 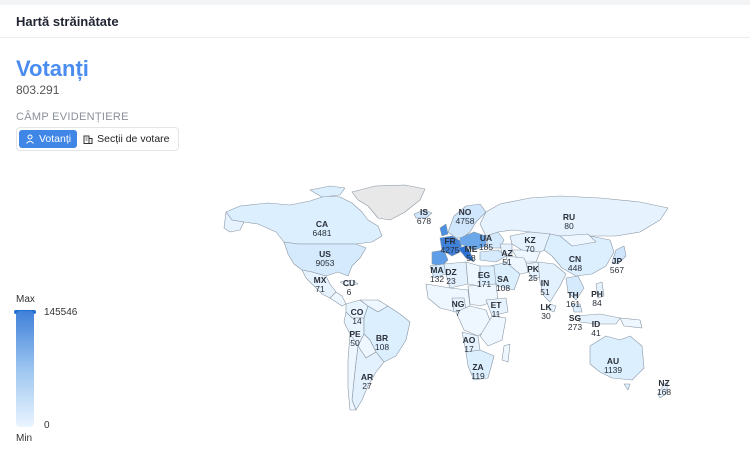 I want to click on country-value-label-KZ: 70, so click(x=530, y=249).